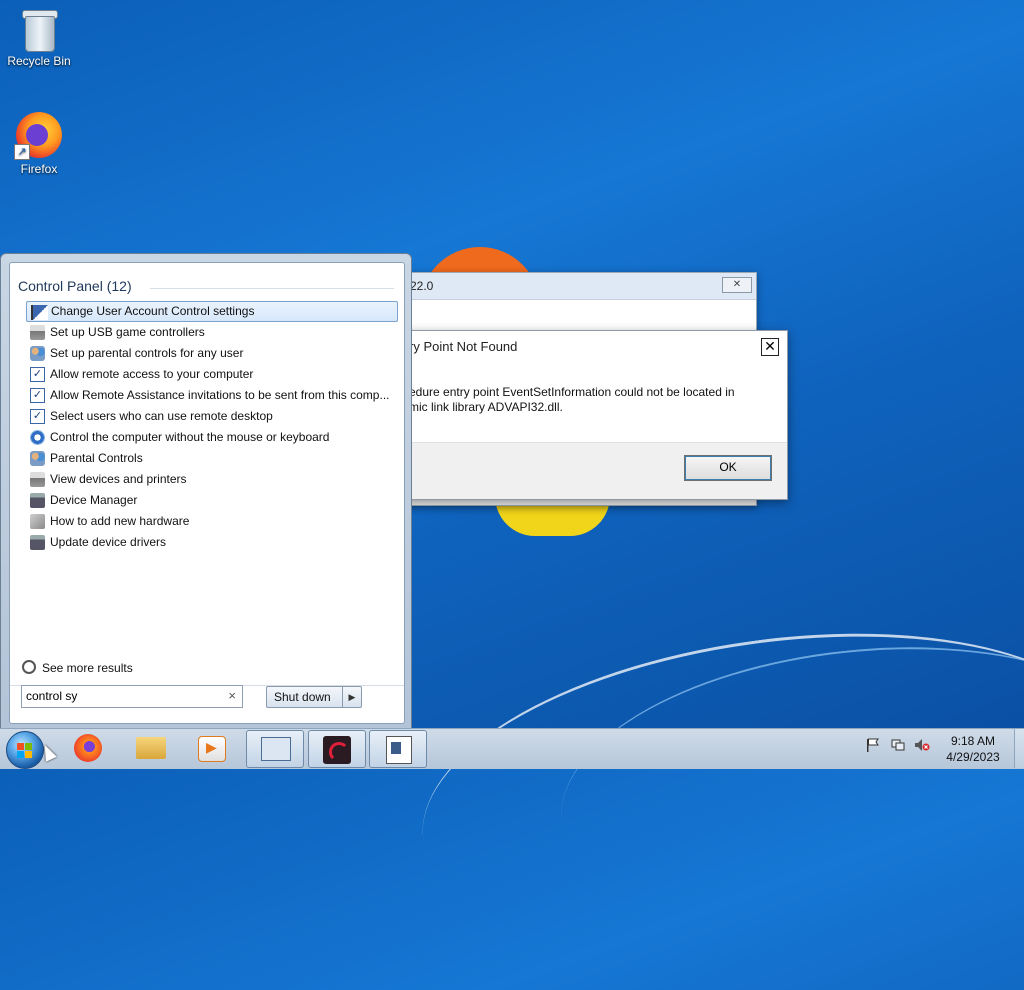 This screenshot has height=990, width=1024. Describe the element at coordinates (593, 470) in the screenshot. I see `dialog-footer: OK` at that location.